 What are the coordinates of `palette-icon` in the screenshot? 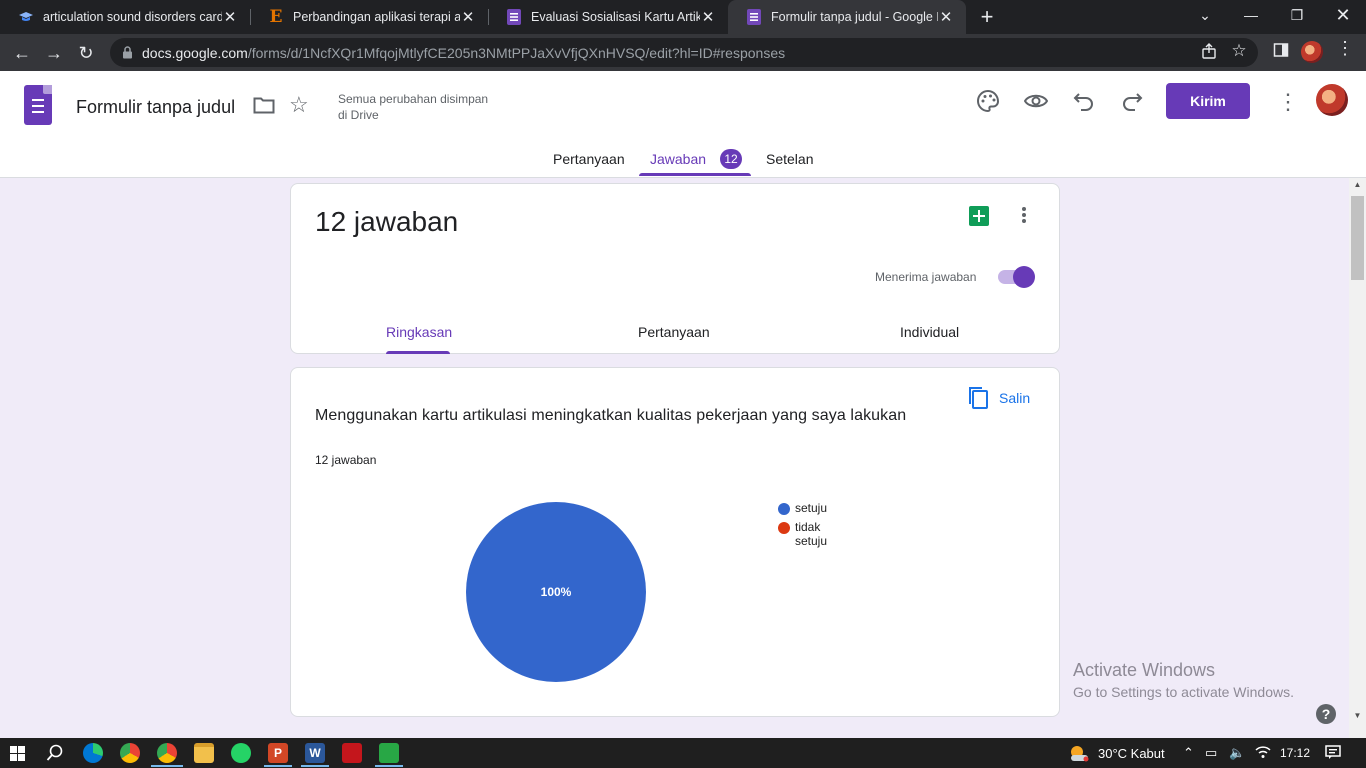 It's located at (988, 103).